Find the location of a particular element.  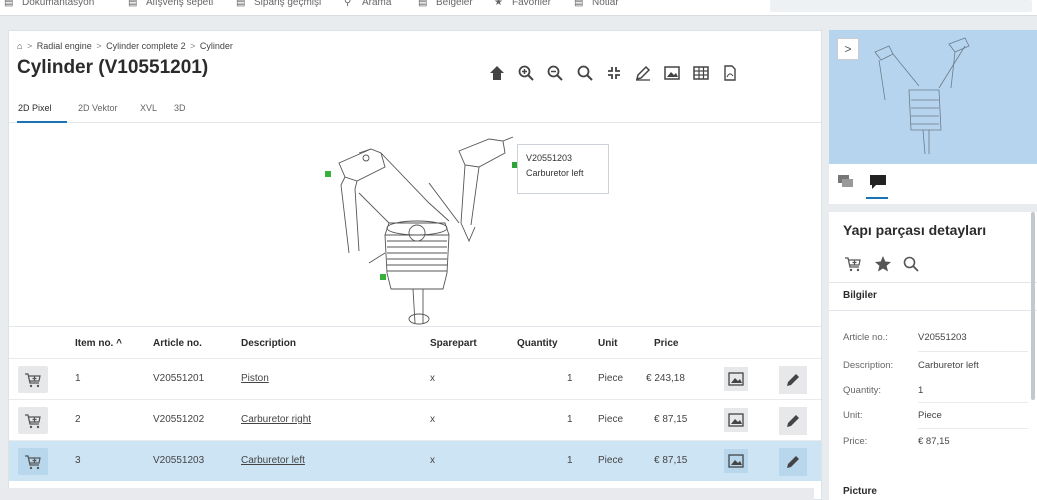

tooltip-description: Carburetor left is located at coordinates (555, 173).